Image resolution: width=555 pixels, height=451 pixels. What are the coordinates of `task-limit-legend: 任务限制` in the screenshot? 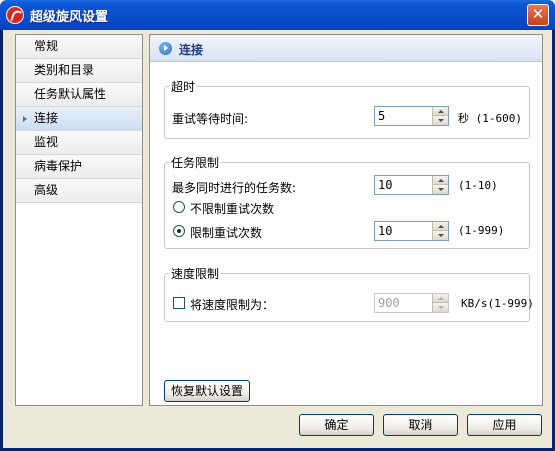 It's located at (195, 163).